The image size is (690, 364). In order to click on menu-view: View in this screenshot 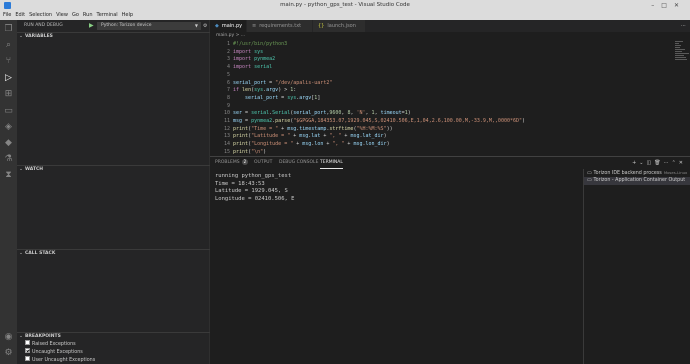, I will do `click(62, 15)`.